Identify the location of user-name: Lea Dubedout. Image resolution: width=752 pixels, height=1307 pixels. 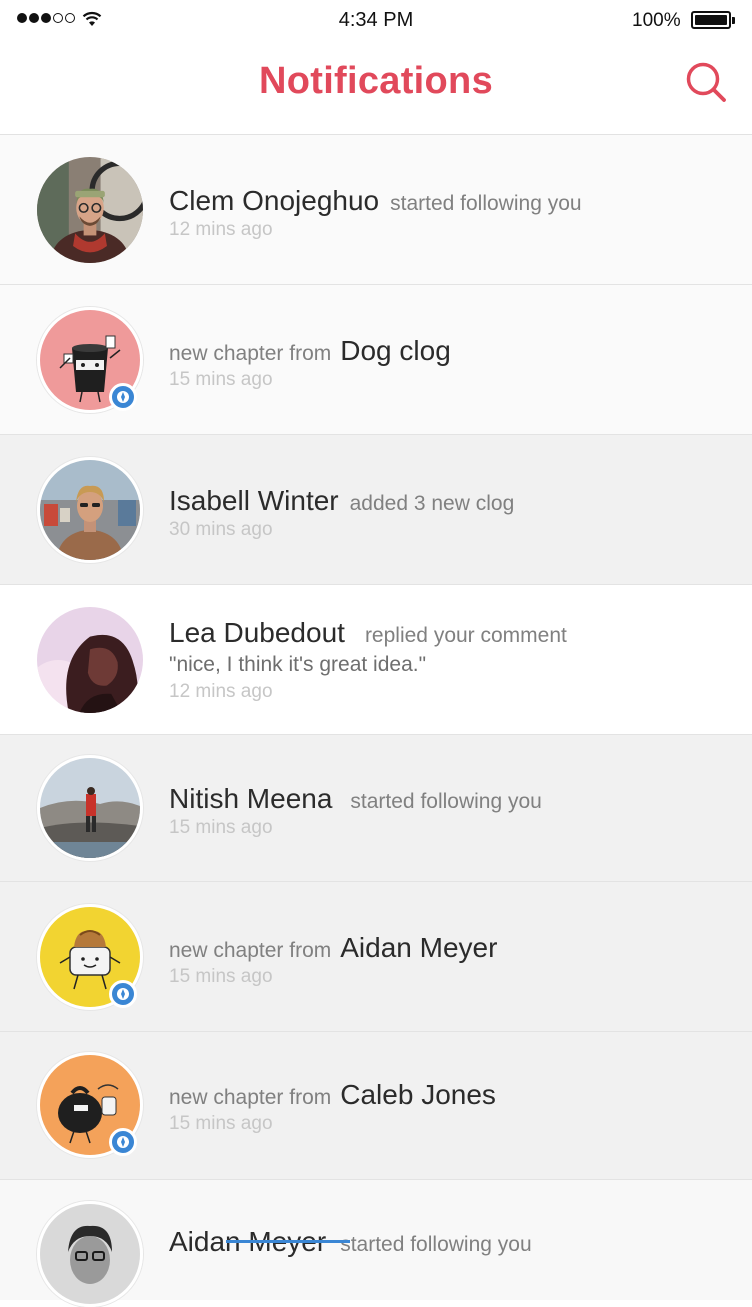
(257, 632).